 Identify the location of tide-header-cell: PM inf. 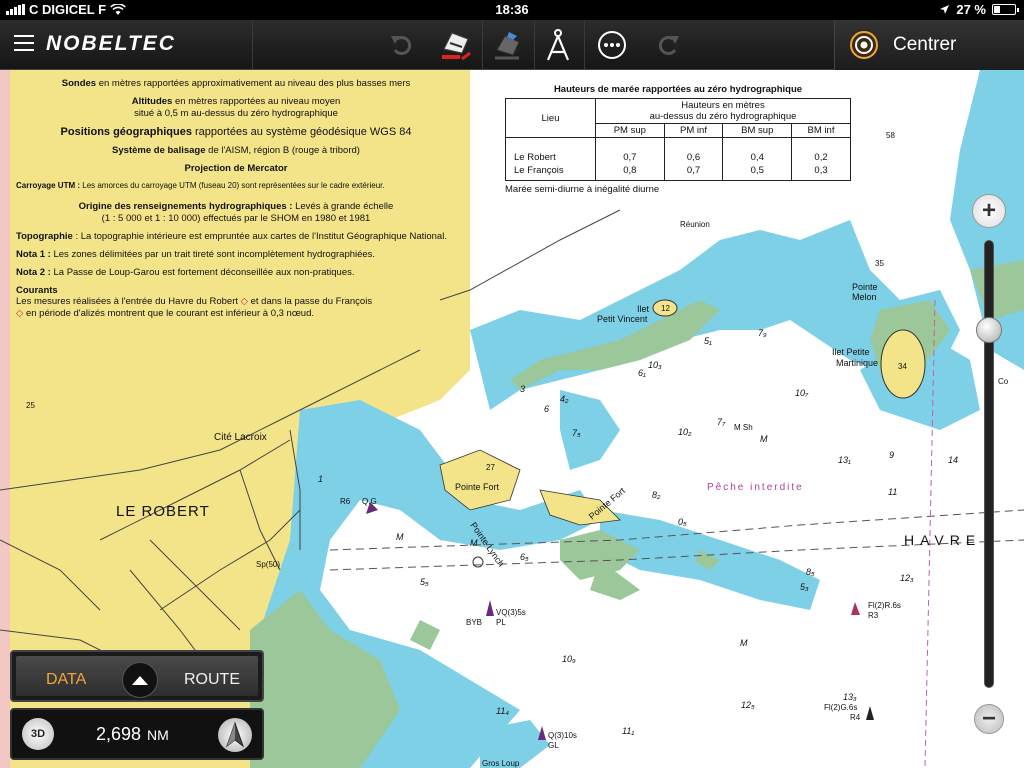
(693, 130).